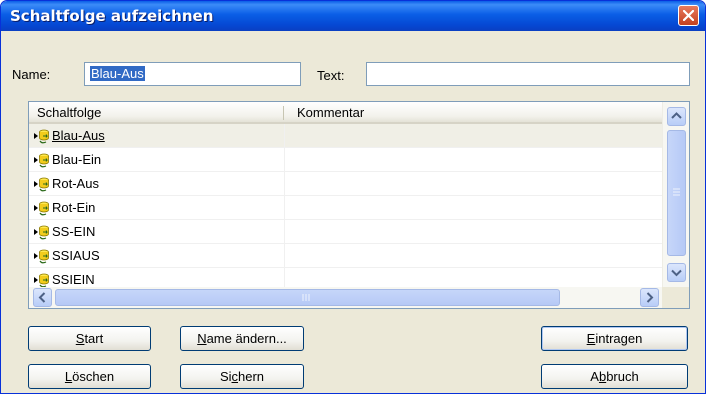 The image size is (706, 394). I want to click on horizontal-scroll-thumb, so click(307, 297).